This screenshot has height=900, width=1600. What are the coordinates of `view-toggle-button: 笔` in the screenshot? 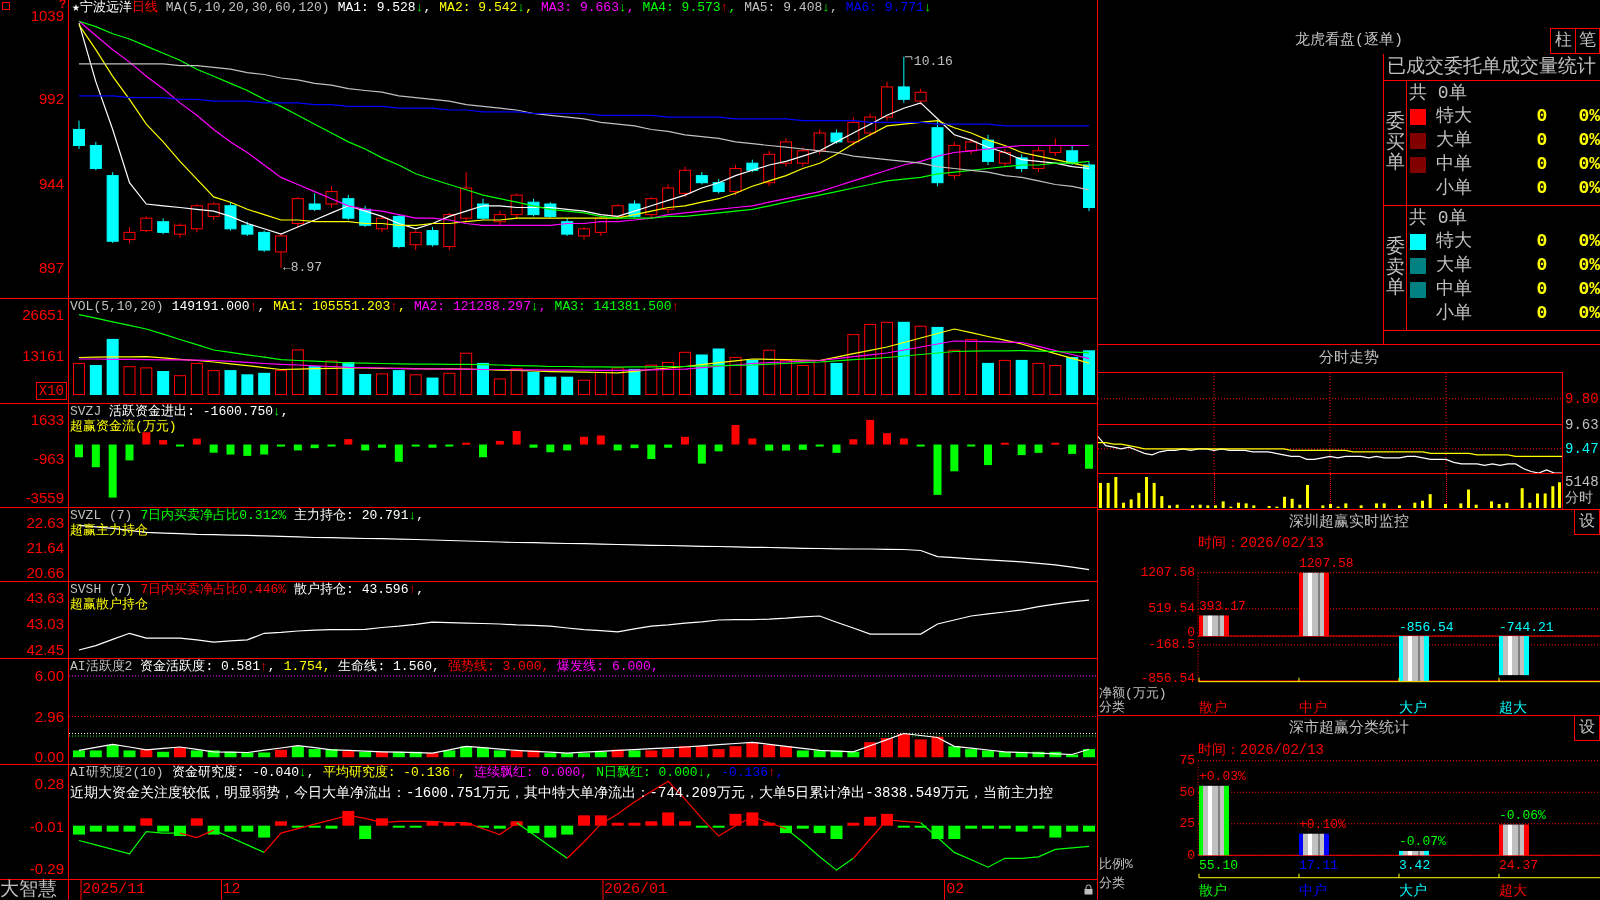 It's located at (1587, 41).